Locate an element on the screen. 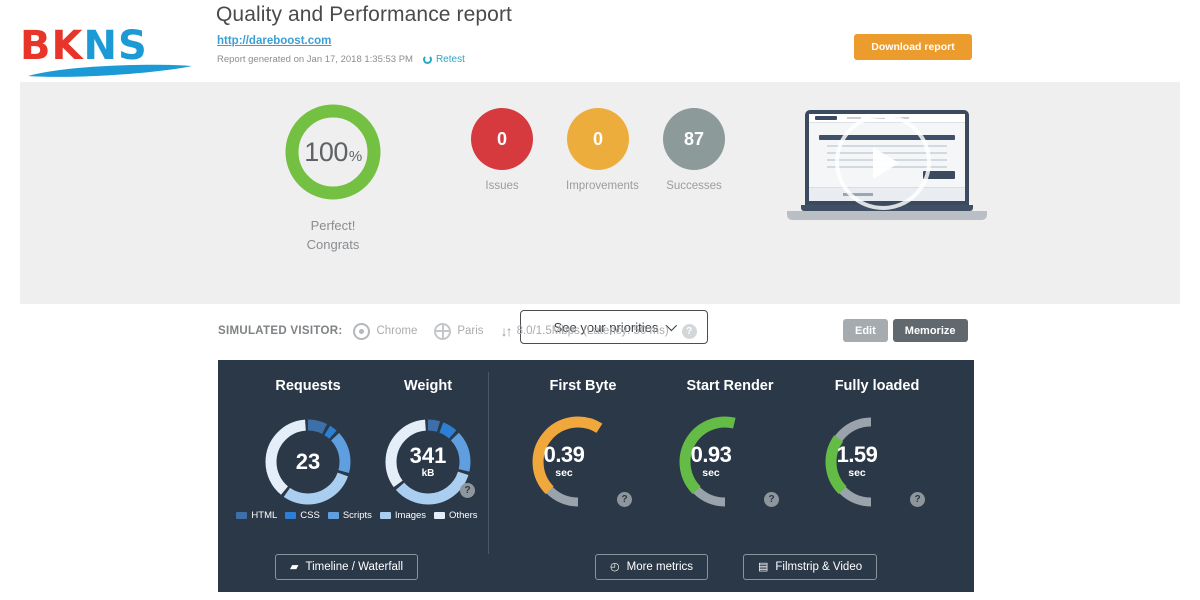  updown-arrows-icon: ↓↑ is located at coordinates (506, 331).